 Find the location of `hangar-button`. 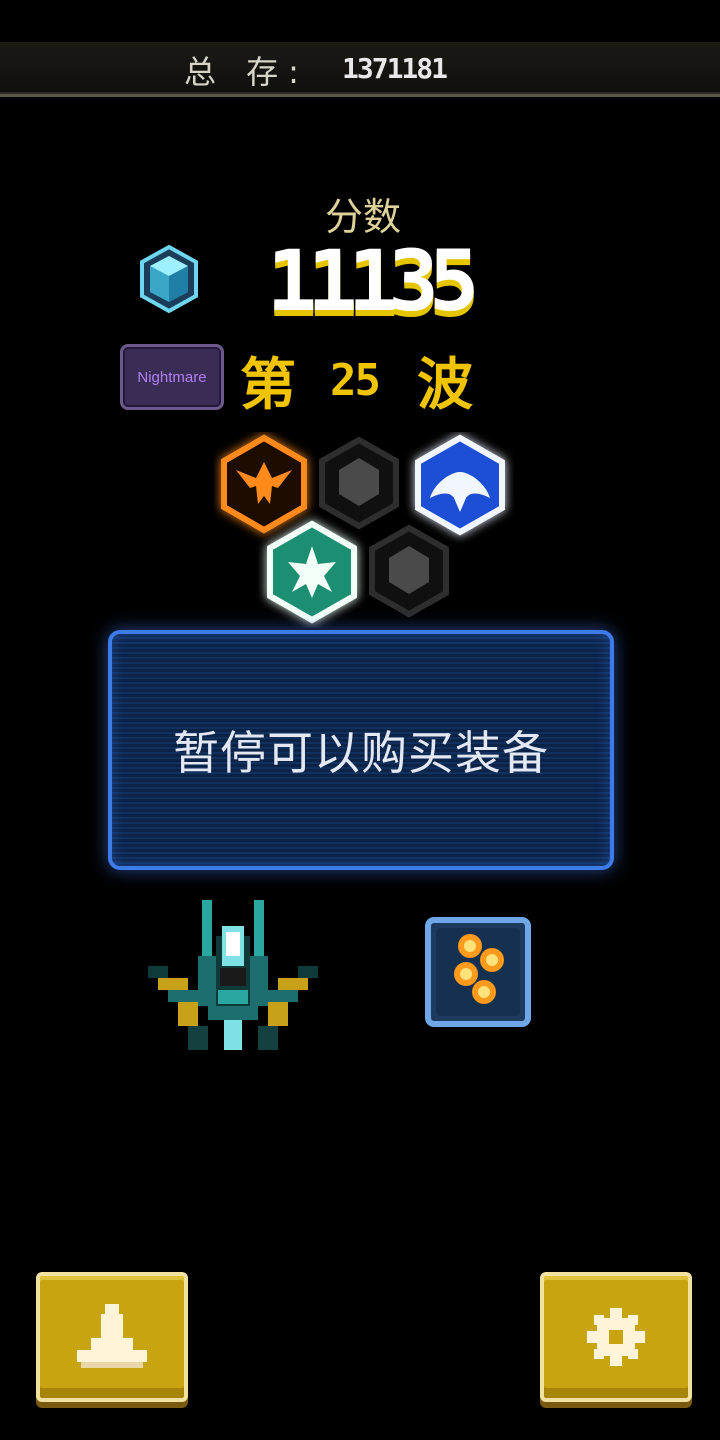

hangar-button is located at coordinates (112, 1337).